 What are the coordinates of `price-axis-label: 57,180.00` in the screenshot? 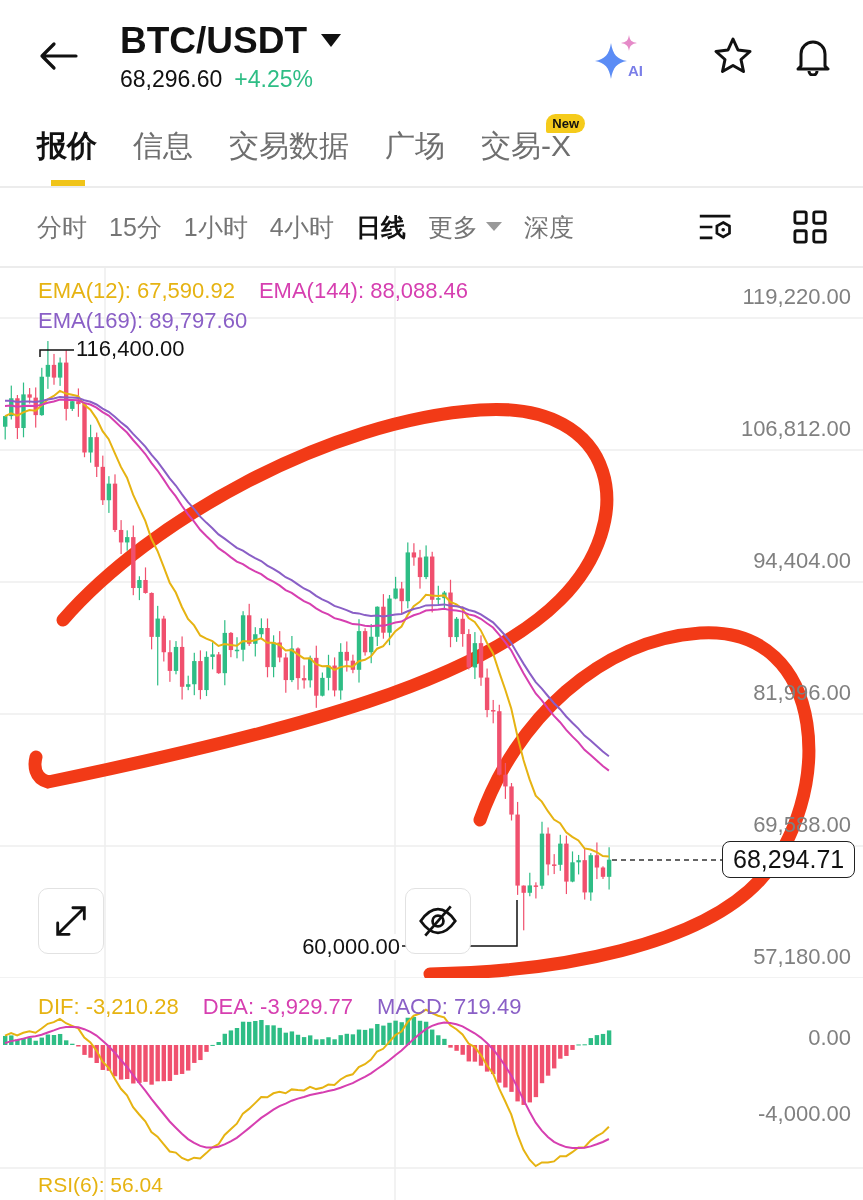 It's located at (802, 957).